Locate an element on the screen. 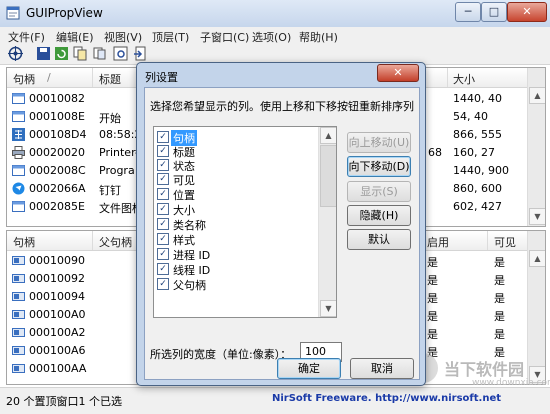 The height and width of the screenshot is (414, 550). menu-options: 选项(O) is located at coordinates (271, 37).